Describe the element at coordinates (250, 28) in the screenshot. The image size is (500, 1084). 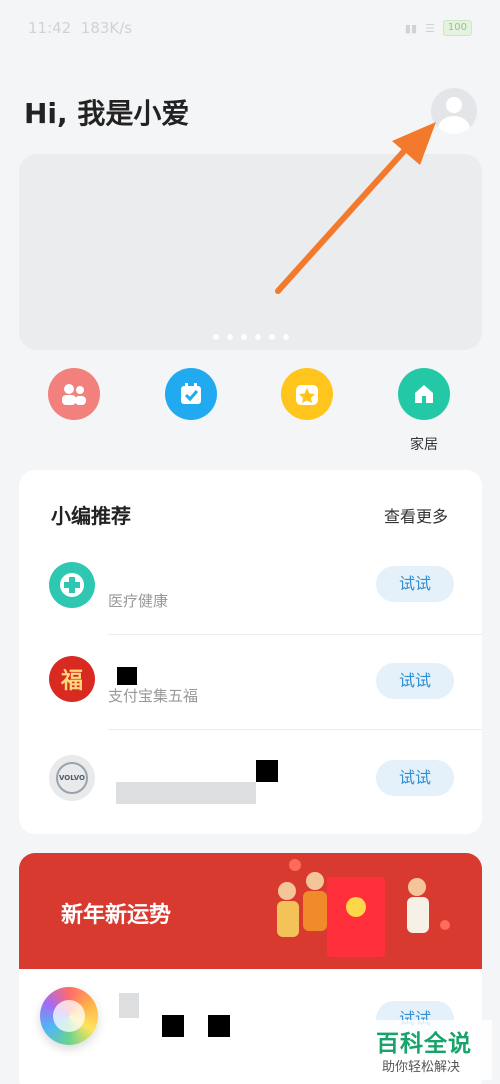
I see `status-bar: 11:42 183K/s ▮▮ ☰ 100` at that location.